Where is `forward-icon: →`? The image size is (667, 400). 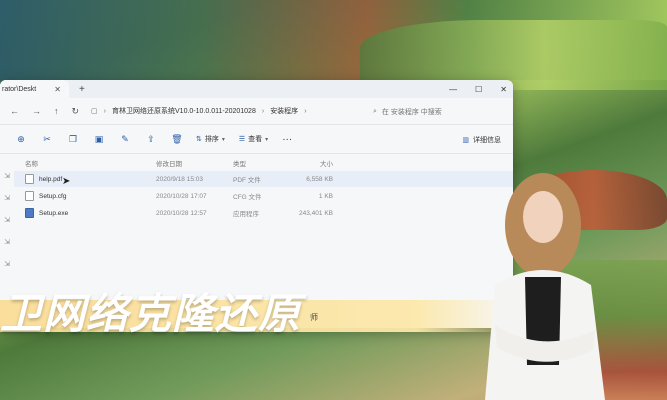
forward-icon: → is located at coordinates (36, 111).